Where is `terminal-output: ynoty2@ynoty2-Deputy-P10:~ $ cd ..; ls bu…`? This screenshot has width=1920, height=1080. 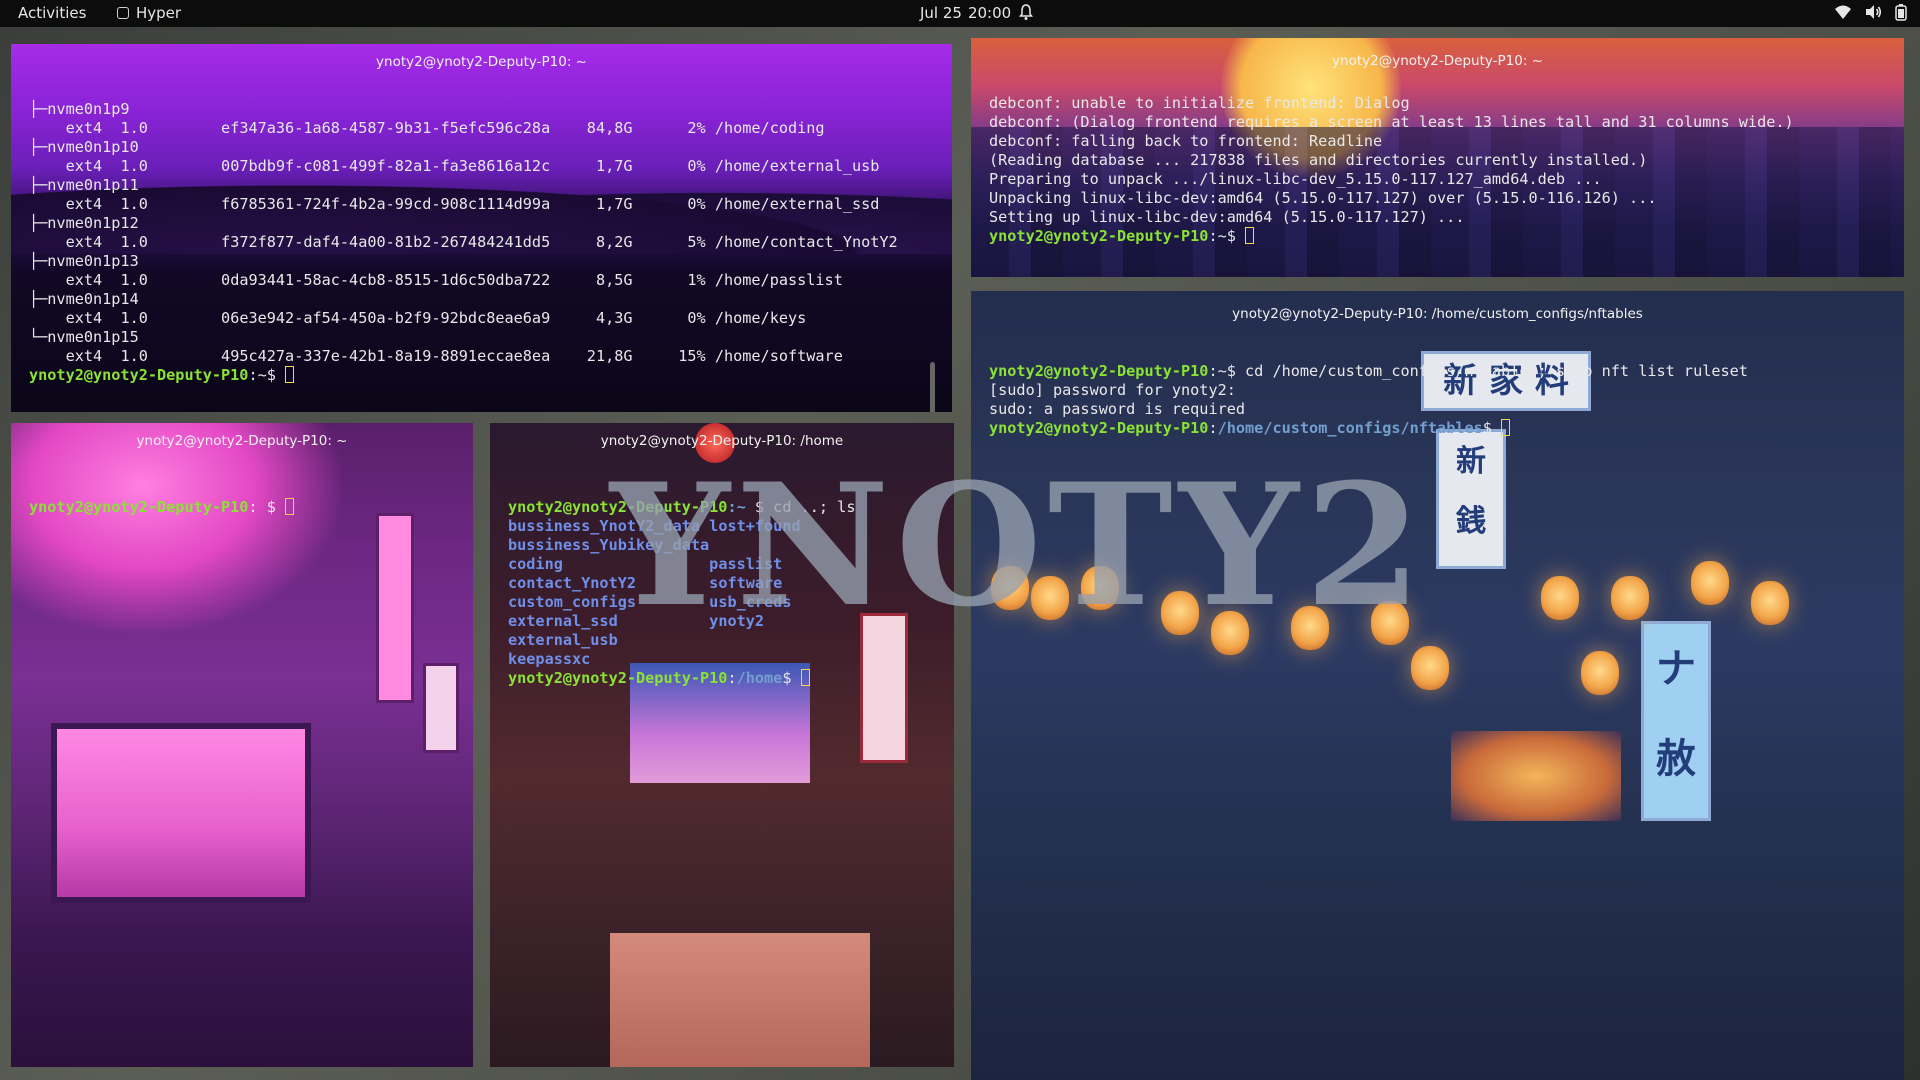
terminal-output: ynoty2@ynoty2-Deputy-P10:~ $ cd ..; ls bu… is located at coordinates (726, 583).